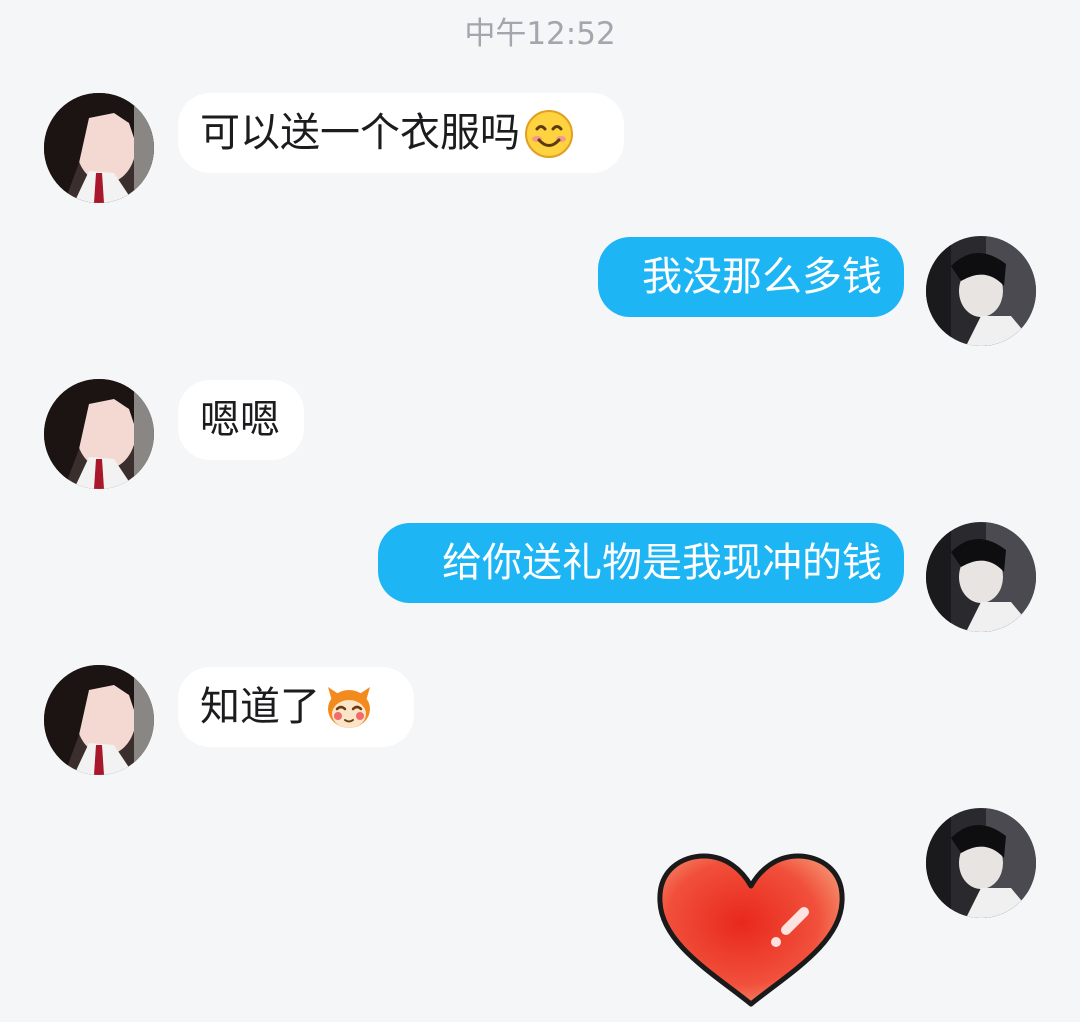  What do you see at coordinates (349, 708) in the screenshot?
I see `monkey-blush-emoji` at bounding box center [349, 708].